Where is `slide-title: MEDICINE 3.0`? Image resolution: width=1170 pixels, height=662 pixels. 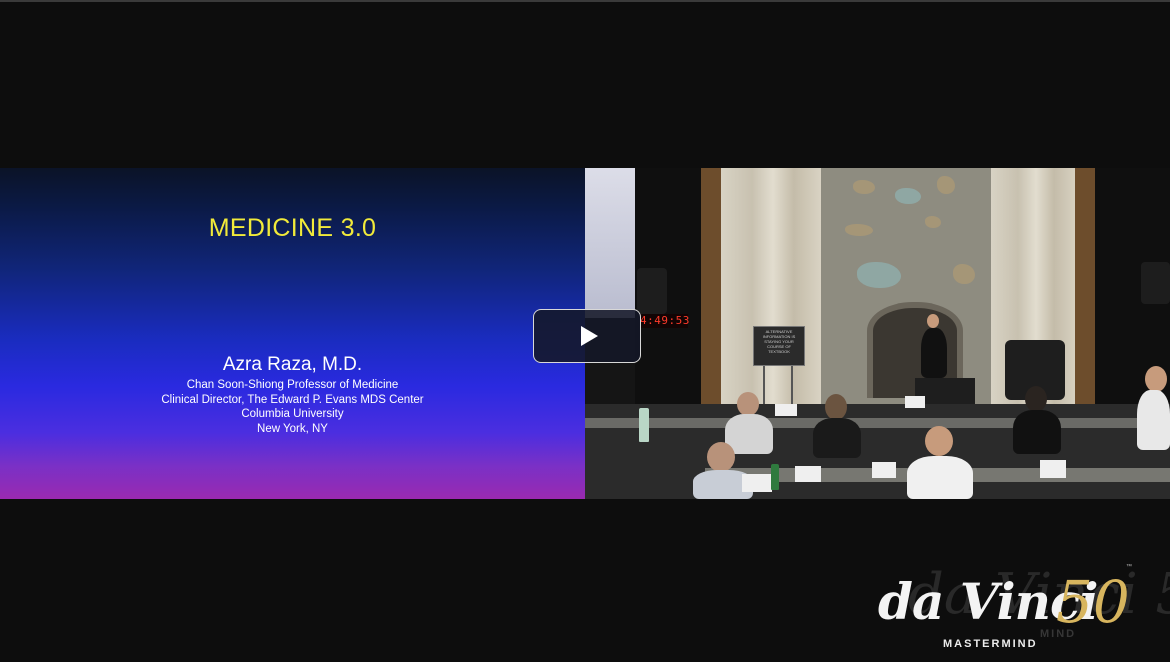 slide-title: MEDICINE 3.0 is located at coordinates (292, 228).